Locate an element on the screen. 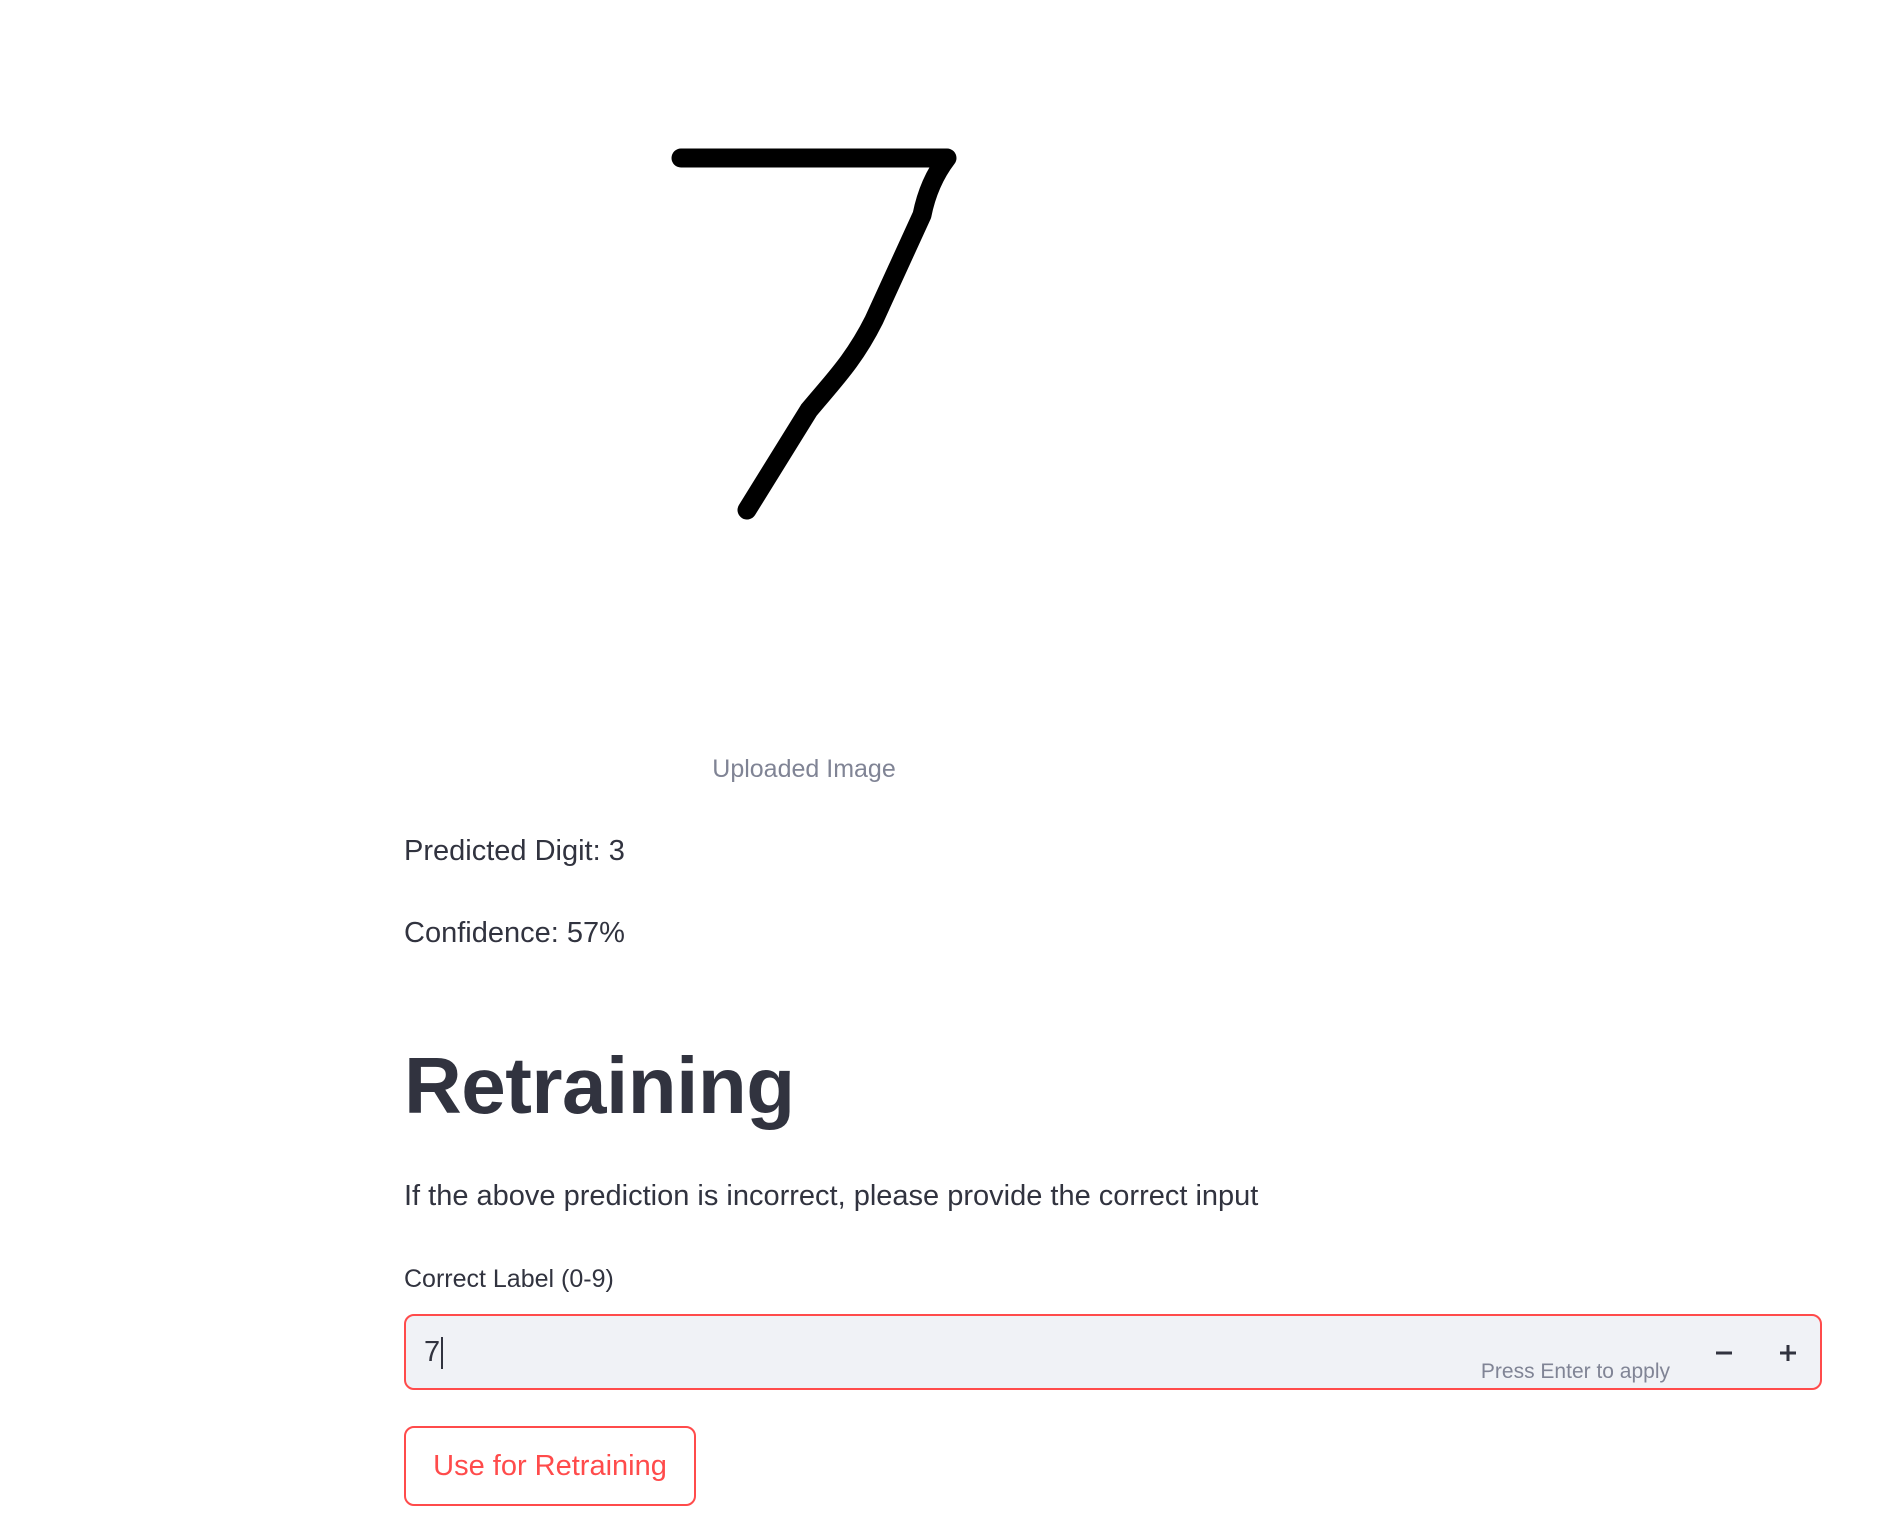  minus-icon is located at coordinates (1724, 1353).